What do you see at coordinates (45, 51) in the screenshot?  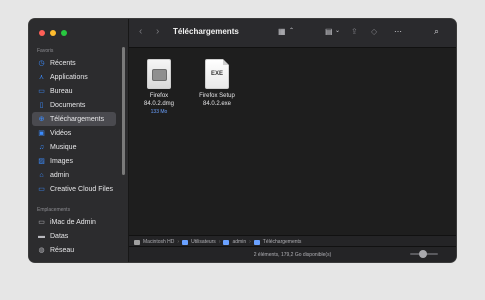 I see `favorites-section-label: Favoris` at bounding box center [45, 51].